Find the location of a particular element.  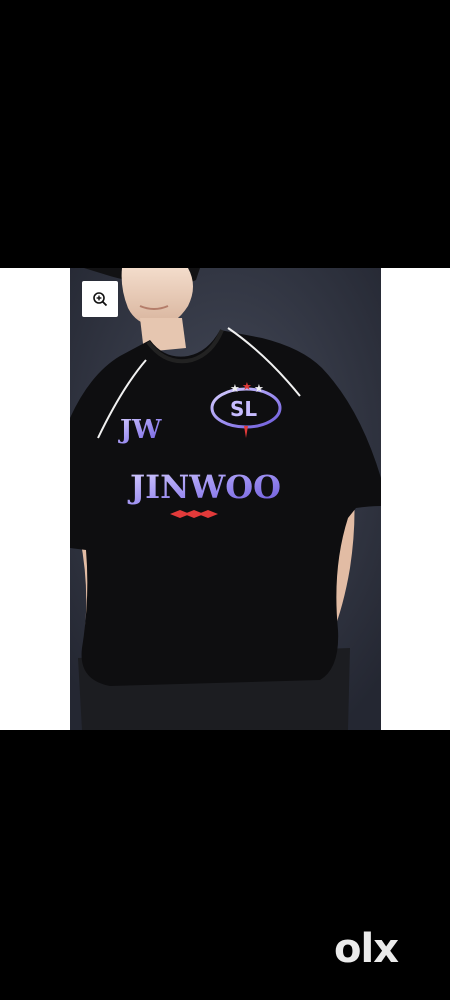

badge-text: SL is located at coordinates (243, 409).